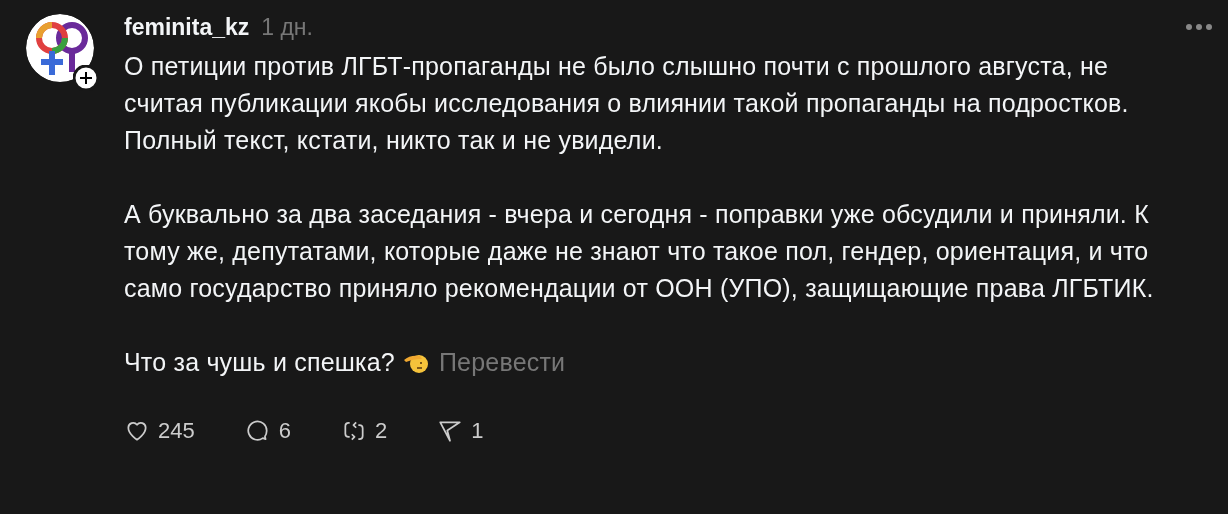 This screenshot has height=514, width=1228. What do you see at coordinates (86, 78) in the screenshot?
I see `follow-plus-icon` at bounding box center [86, 78].